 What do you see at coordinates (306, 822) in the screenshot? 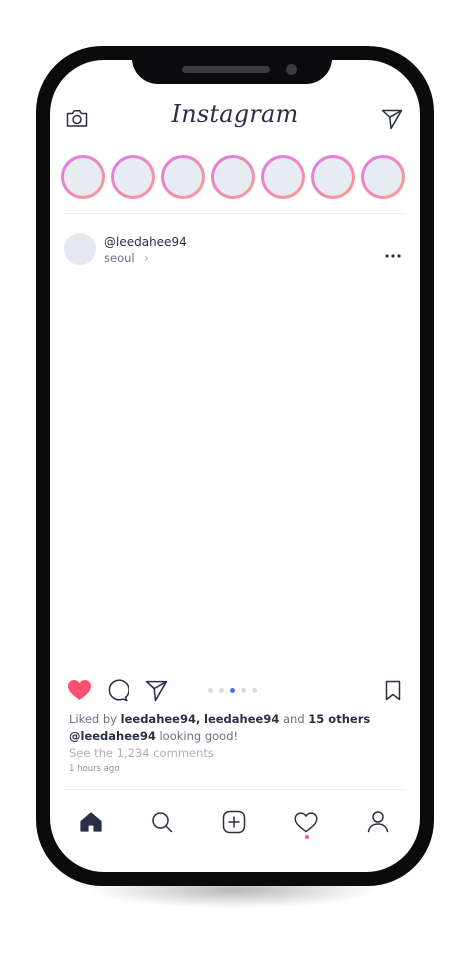
I see `activity-heart-icon` at bounding box center [306, 822].